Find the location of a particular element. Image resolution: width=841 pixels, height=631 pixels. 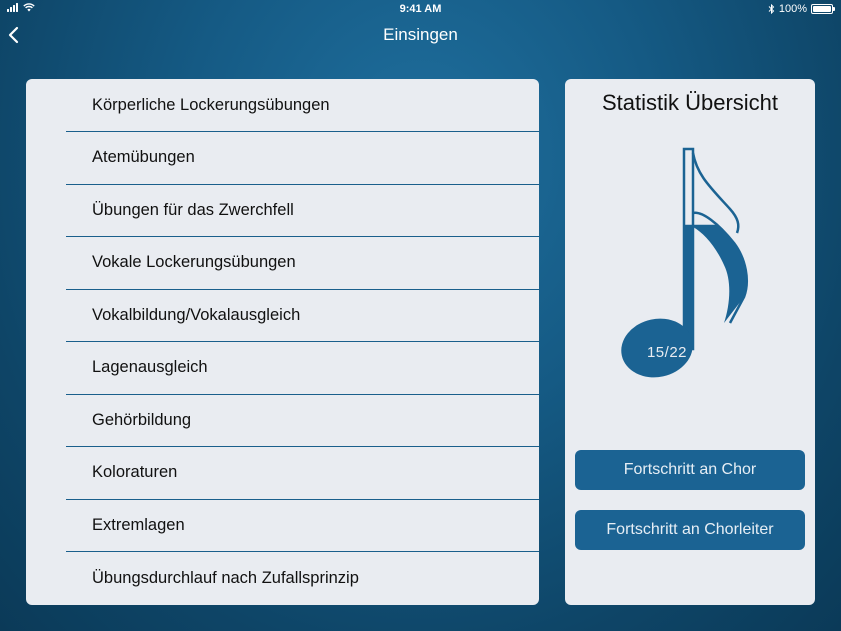

list-item-koloraturen: Koloraturen is located at coordinates (302, 473).